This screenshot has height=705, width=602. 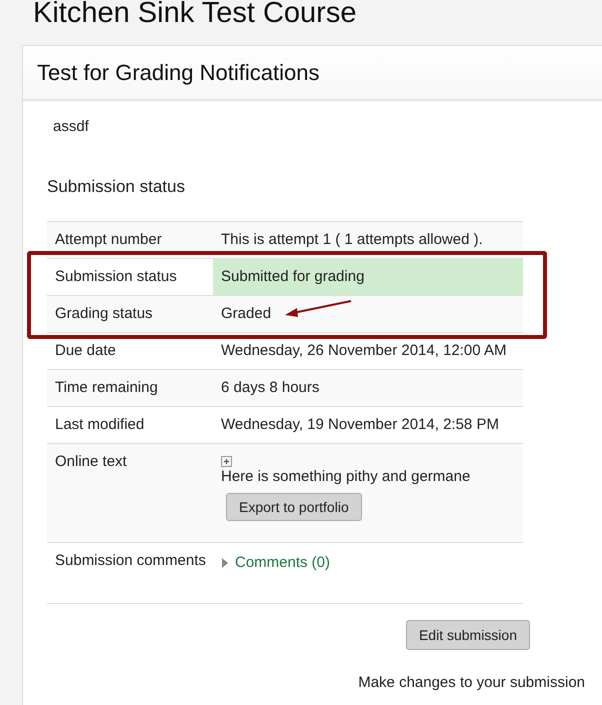 I want to click on row-label: Due date, so click(x=85, y=351).